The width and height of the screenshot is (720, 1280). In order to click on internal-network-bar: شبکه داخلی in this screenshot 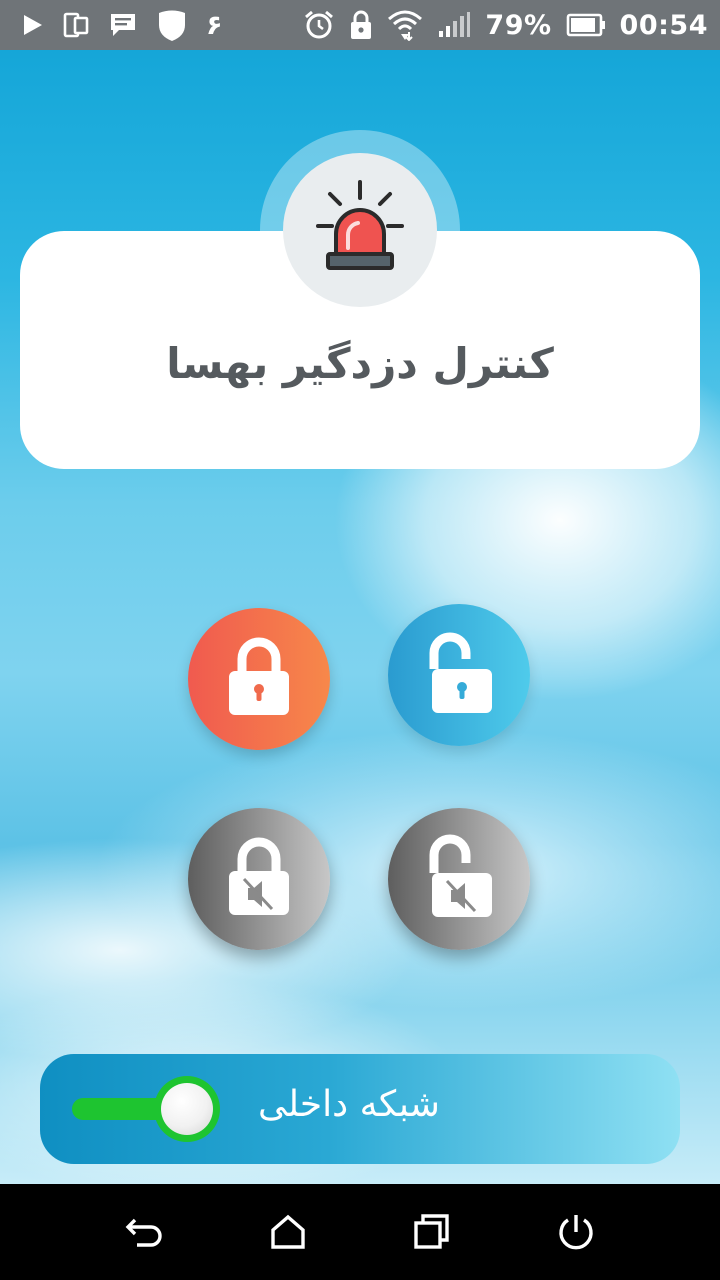, I will do `click(360, 1109)`.